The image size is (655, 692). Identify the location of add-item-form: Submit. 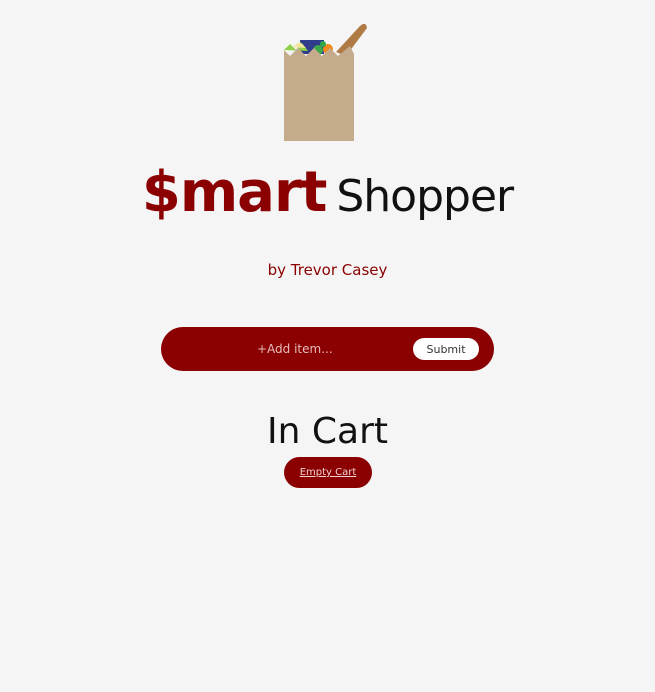
(327, 349).